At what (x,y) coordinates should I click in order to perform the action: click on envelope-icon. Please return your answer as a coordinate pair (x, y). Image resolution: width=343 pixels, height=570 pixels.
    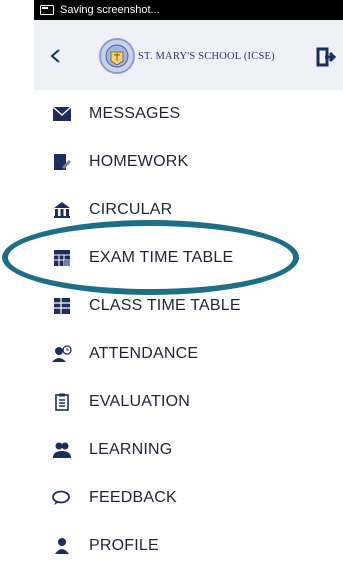
    Looking at the image, I should click on (62, 114).